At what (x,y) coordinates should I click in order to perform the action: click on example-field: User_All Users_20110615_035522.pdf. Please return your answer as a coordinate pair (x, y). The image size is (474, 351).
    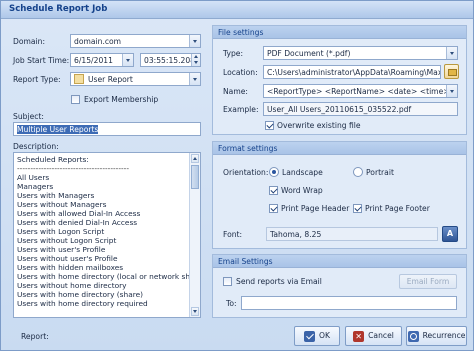
    Looking at the image, I should click on (360, 109).